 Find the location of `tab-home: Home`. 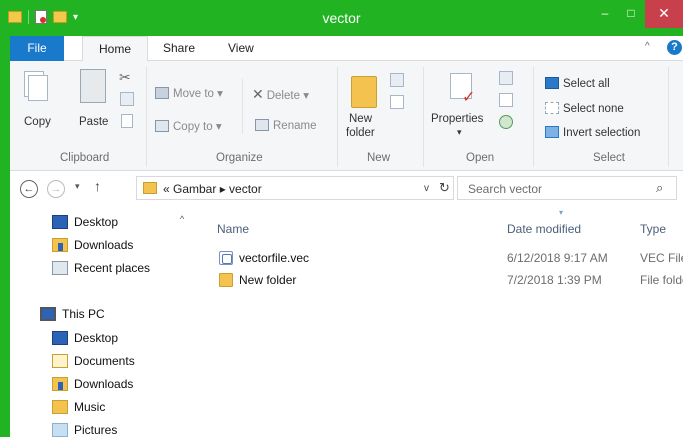

tab-home: Home is located at coordinates (115, 49).